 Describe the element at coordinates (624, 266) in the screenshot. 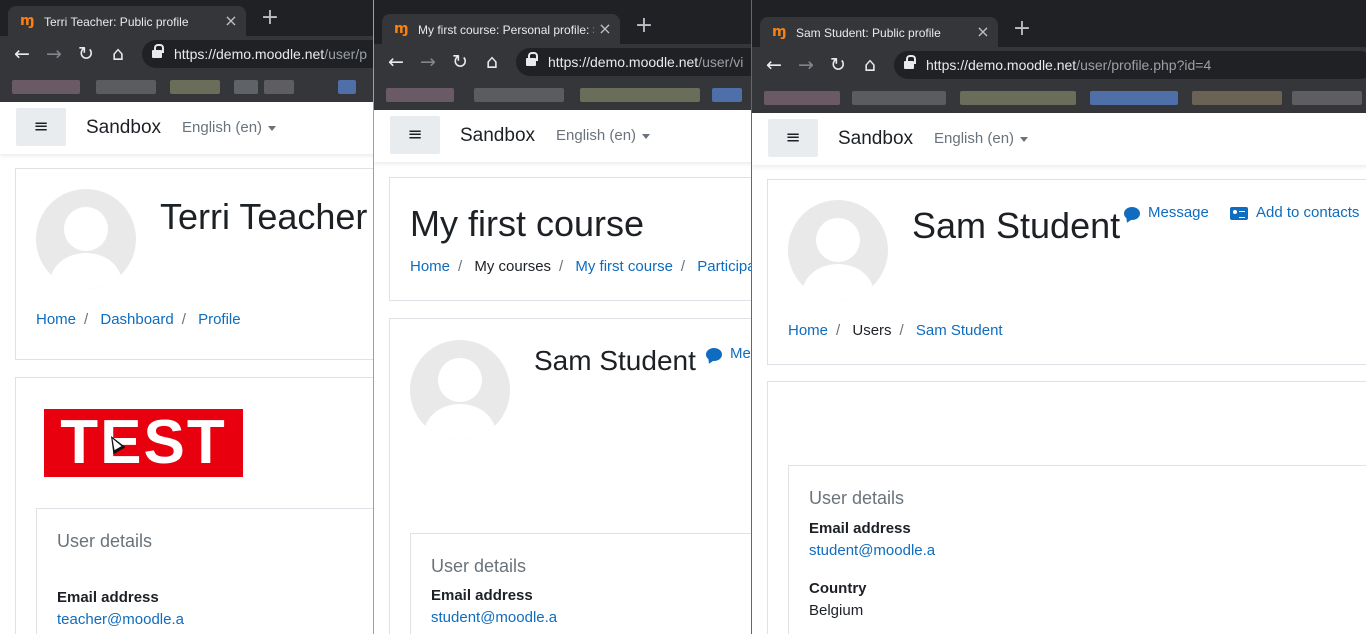

I see `breadcrumb-course: My first course` at that location.